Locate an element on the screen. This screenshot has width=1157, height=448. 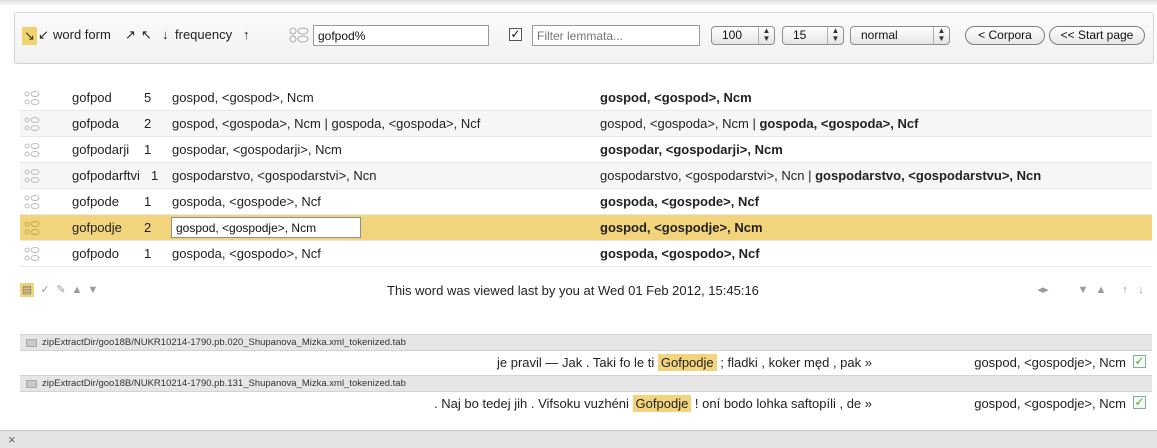
scroll-down-icon: ▼ is located at coordinates (93, 290).